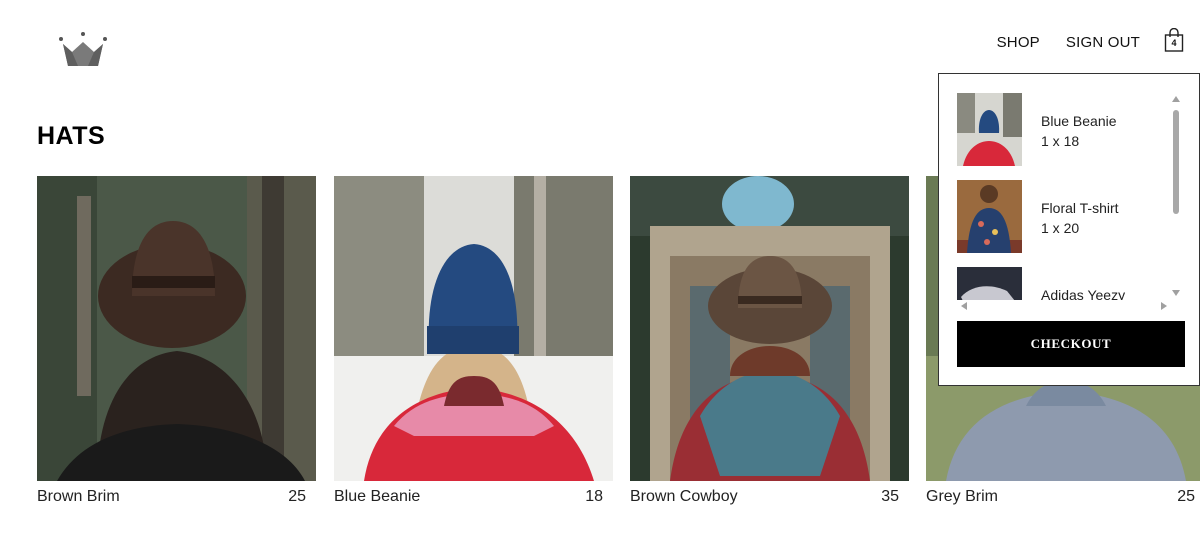  I want to click on scroll-left-icon, so click(964, 306).